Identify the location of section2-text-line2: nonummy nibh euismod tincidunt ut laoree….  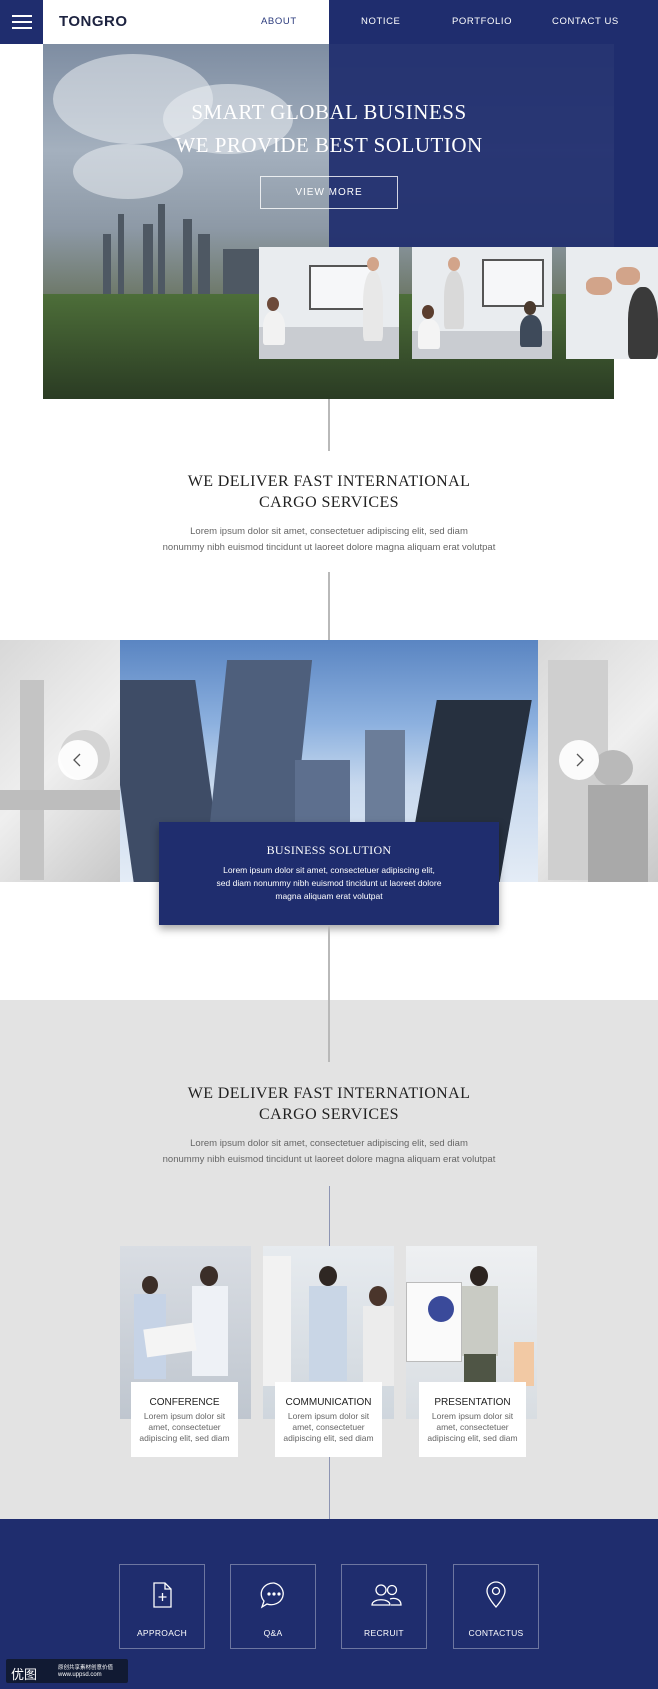
(329, 1159).